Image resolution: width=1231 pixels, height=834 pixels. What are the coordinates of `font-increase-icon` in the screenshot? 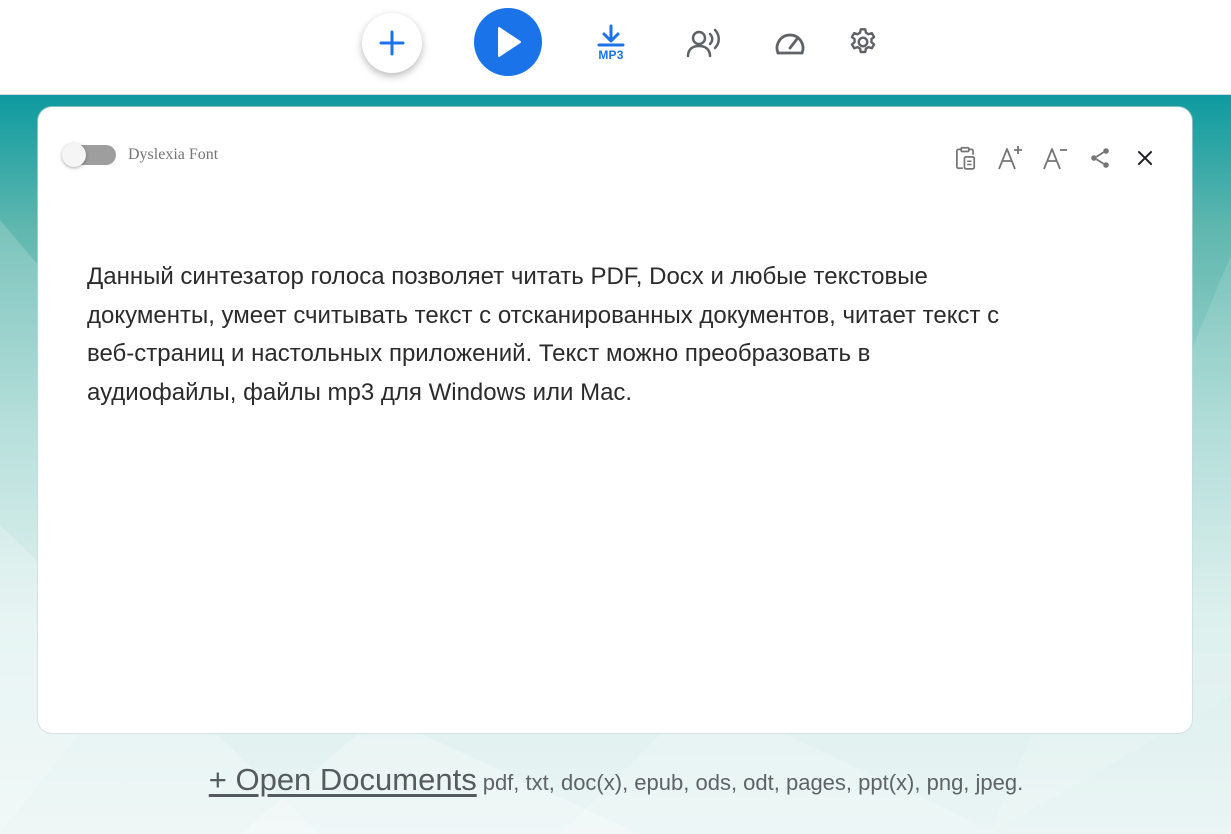 It's located at (1010, 158).